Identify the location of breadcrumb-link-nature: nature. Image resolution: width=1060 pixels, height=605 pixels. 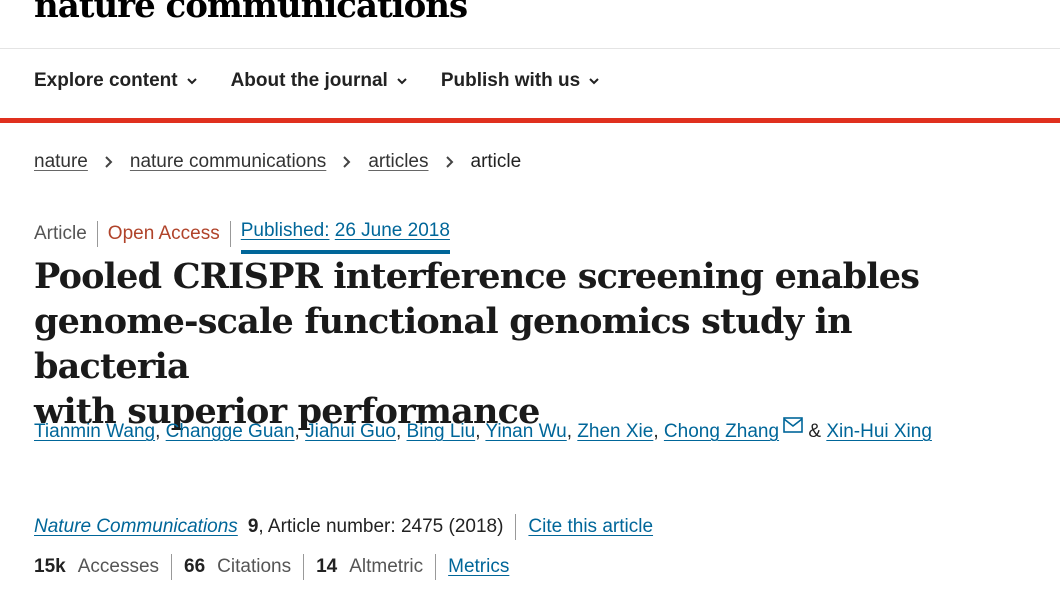
(61, 162).